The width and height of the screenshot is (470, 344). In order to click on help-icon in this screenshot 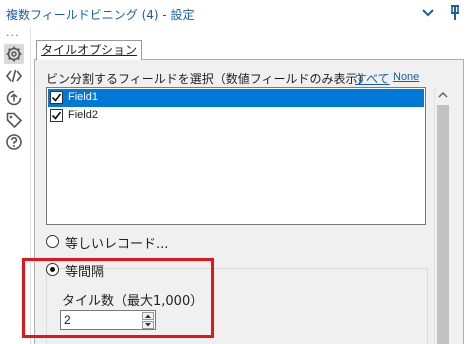, I will do `click(14, 142)`.